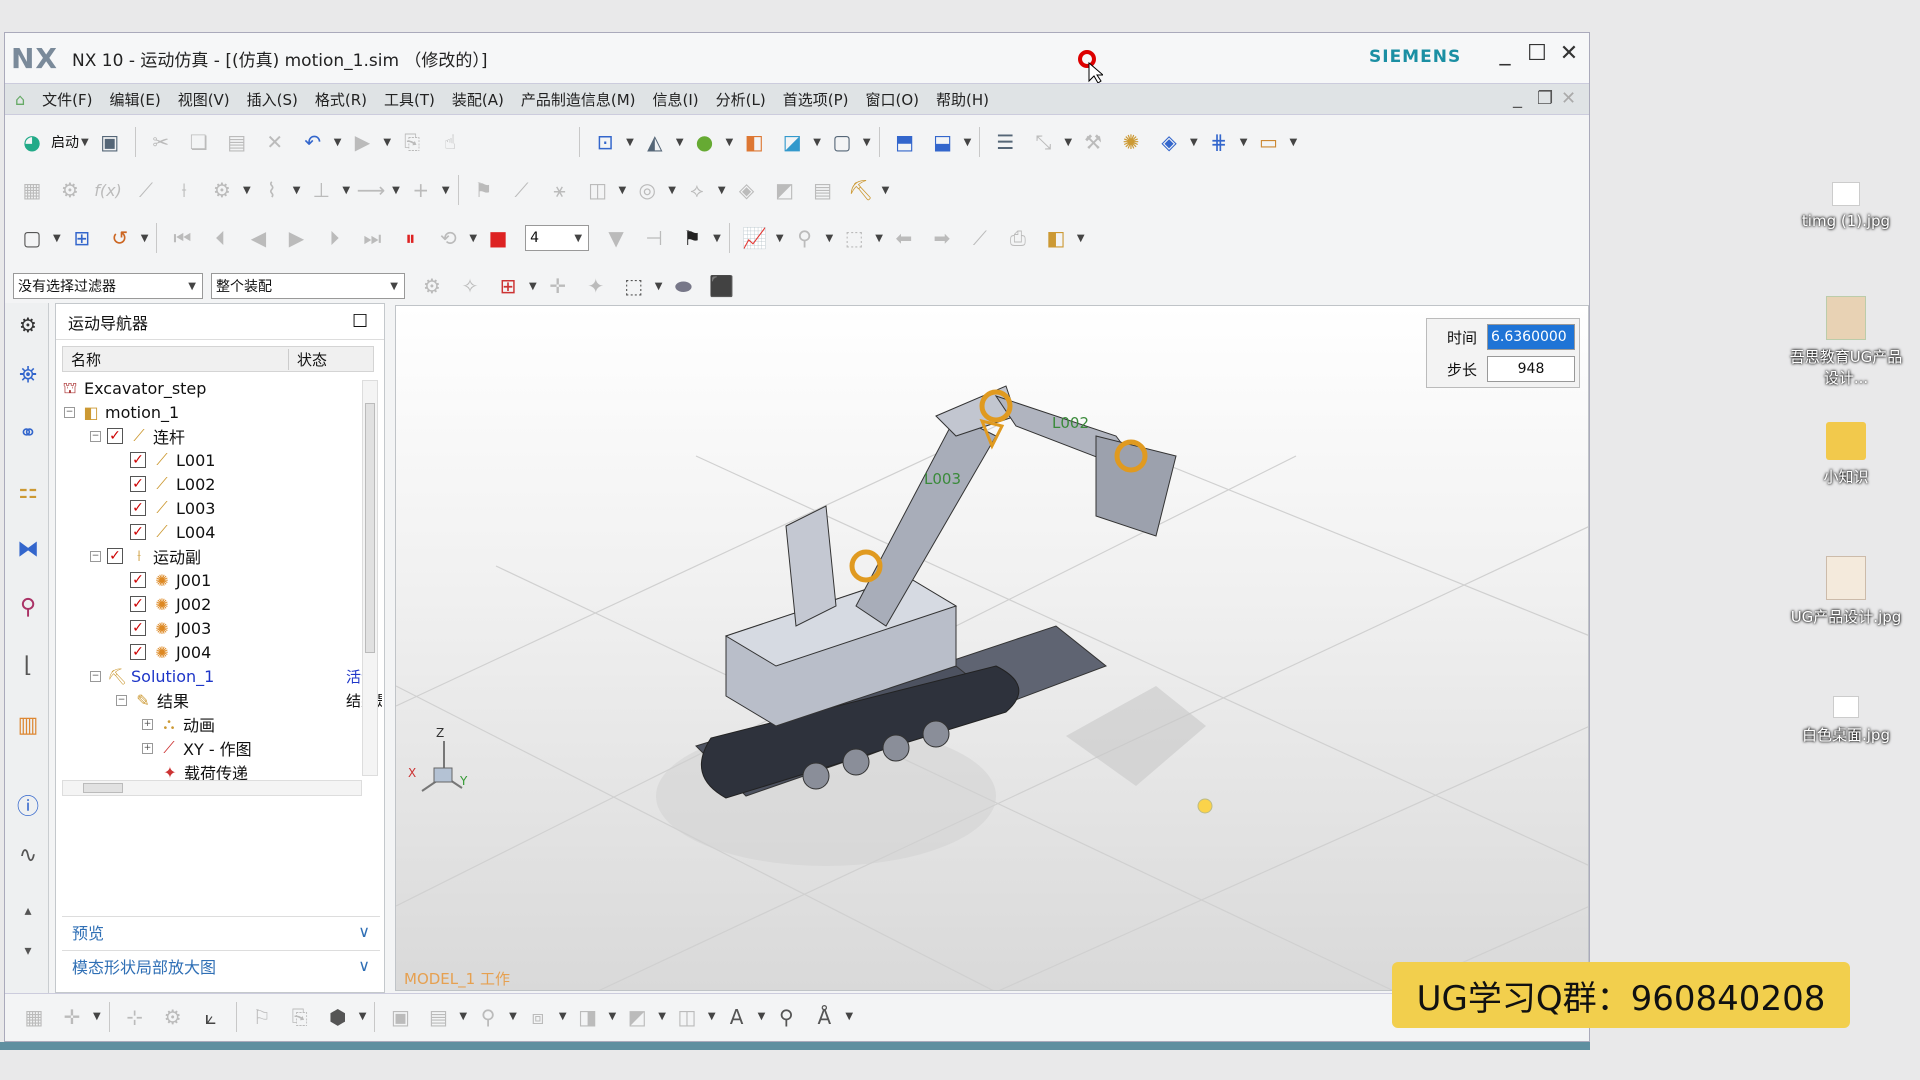 Image resolution: width=1920 pixels, height=1080 pixels. Describe the element at coordinates (683, 286) in the screenshot. I see `solid-icon: ⬬` at that location.